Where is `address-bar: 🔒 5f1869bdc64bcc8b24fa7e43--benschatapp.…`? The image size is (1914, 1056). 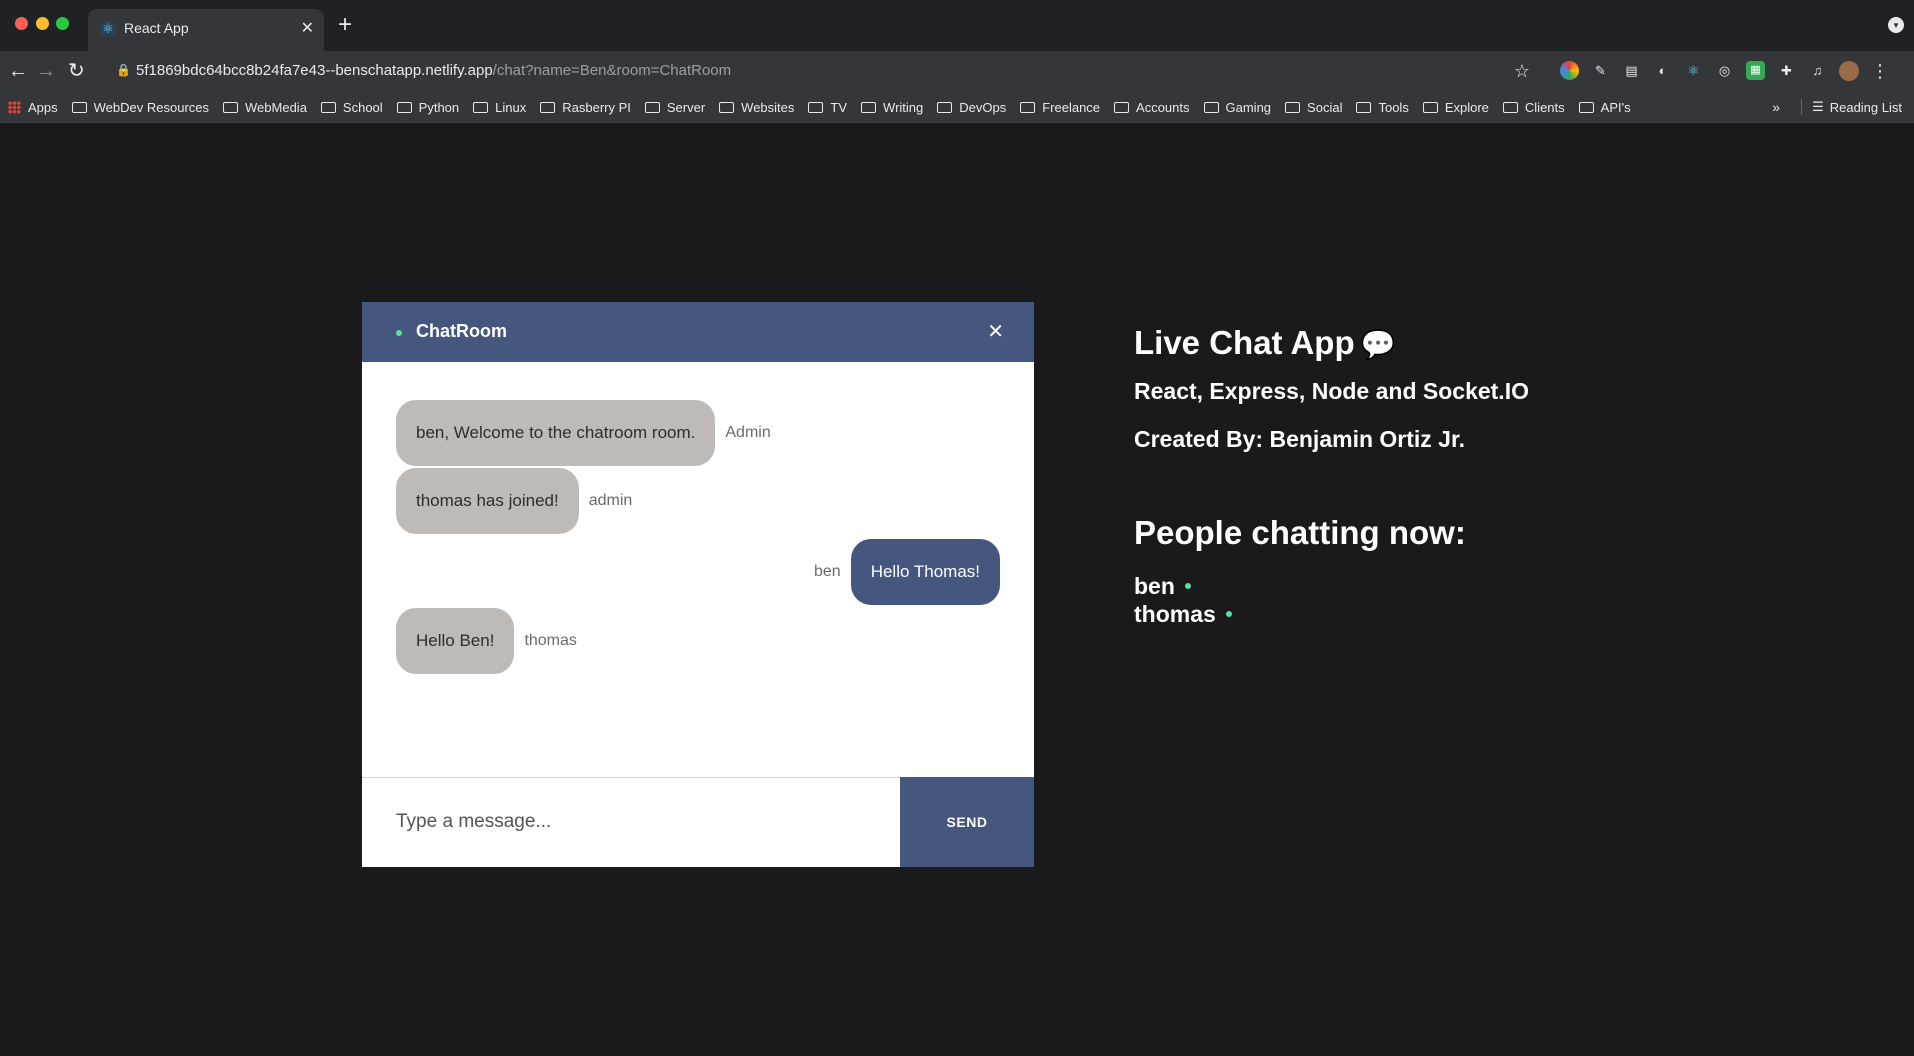 address-bar: 🔒 5f1869bdc64bcc8b24fa7e43--benschatapp.… is located at coordinates (824, 71).